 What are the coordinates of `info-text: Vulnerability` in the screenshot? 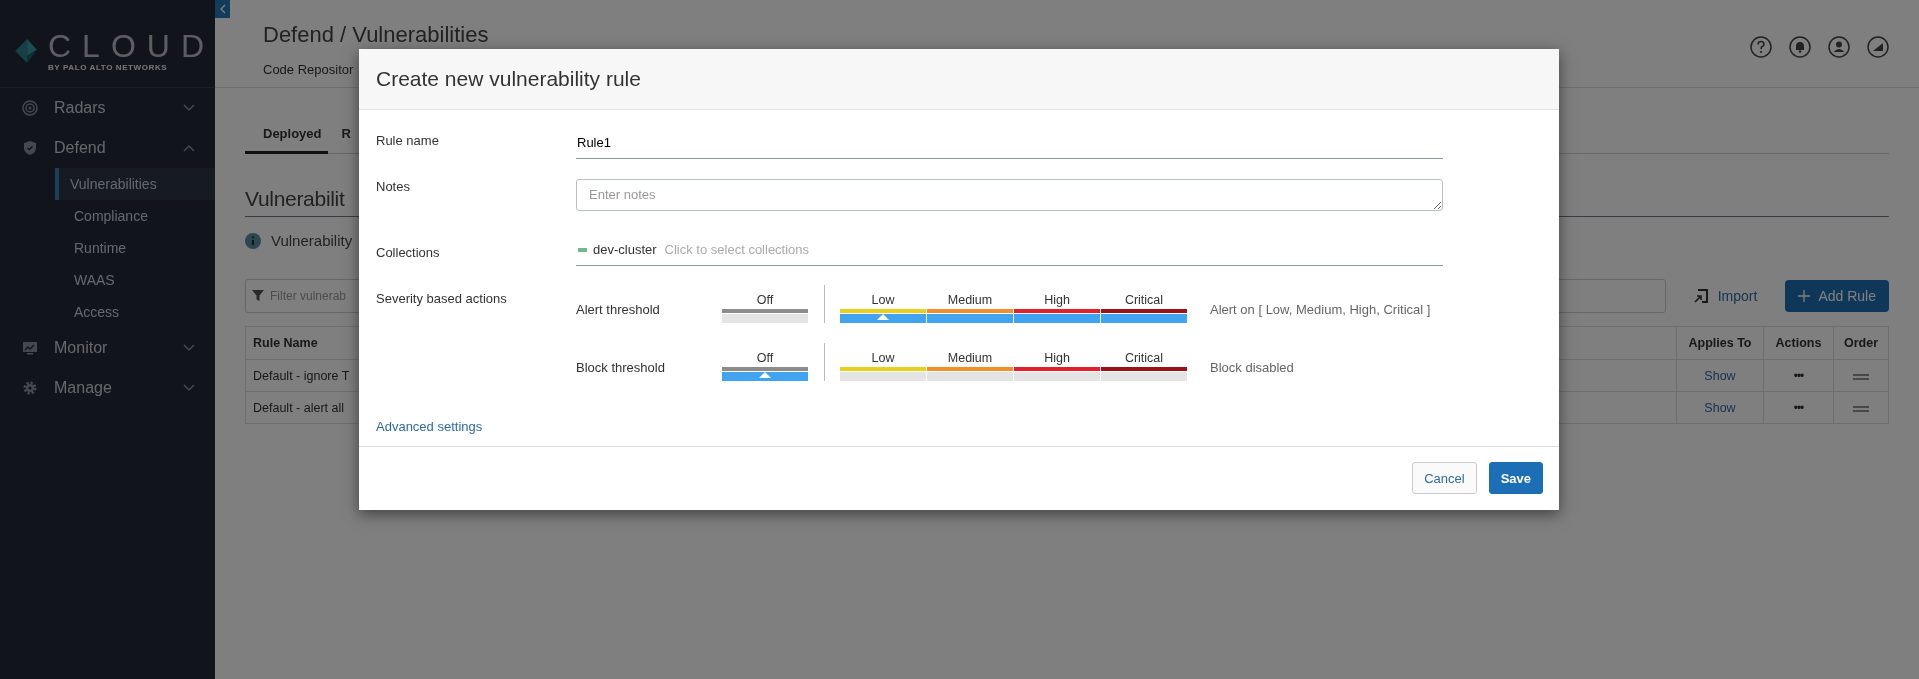 It's located at (312, 240).